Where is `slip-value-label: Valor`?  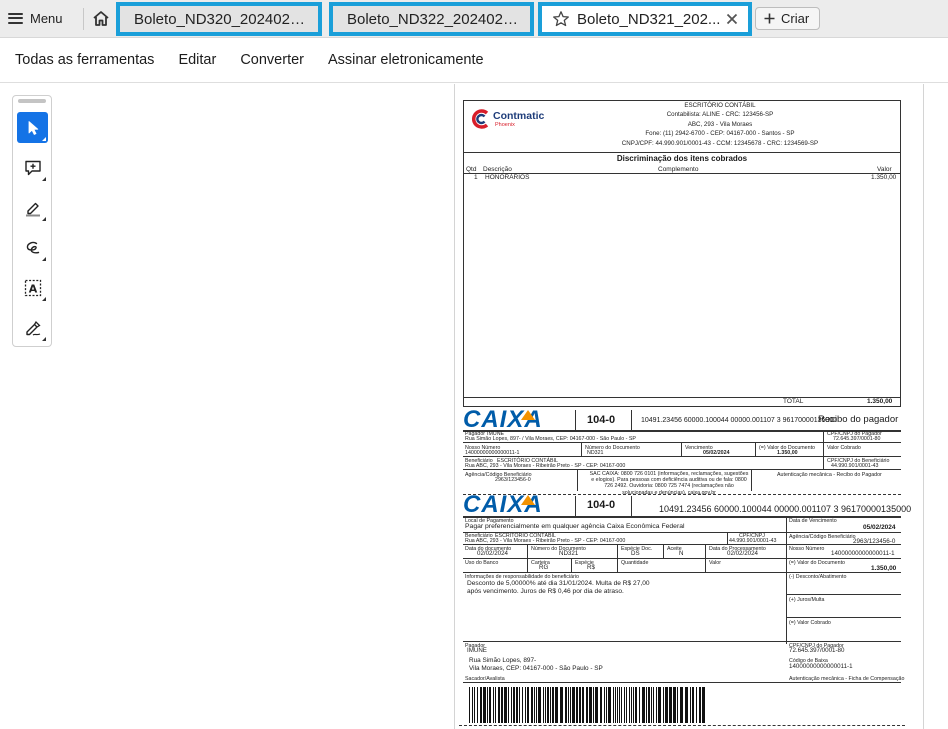 slip-value-label: Valor is located at coordinates (715, 563).